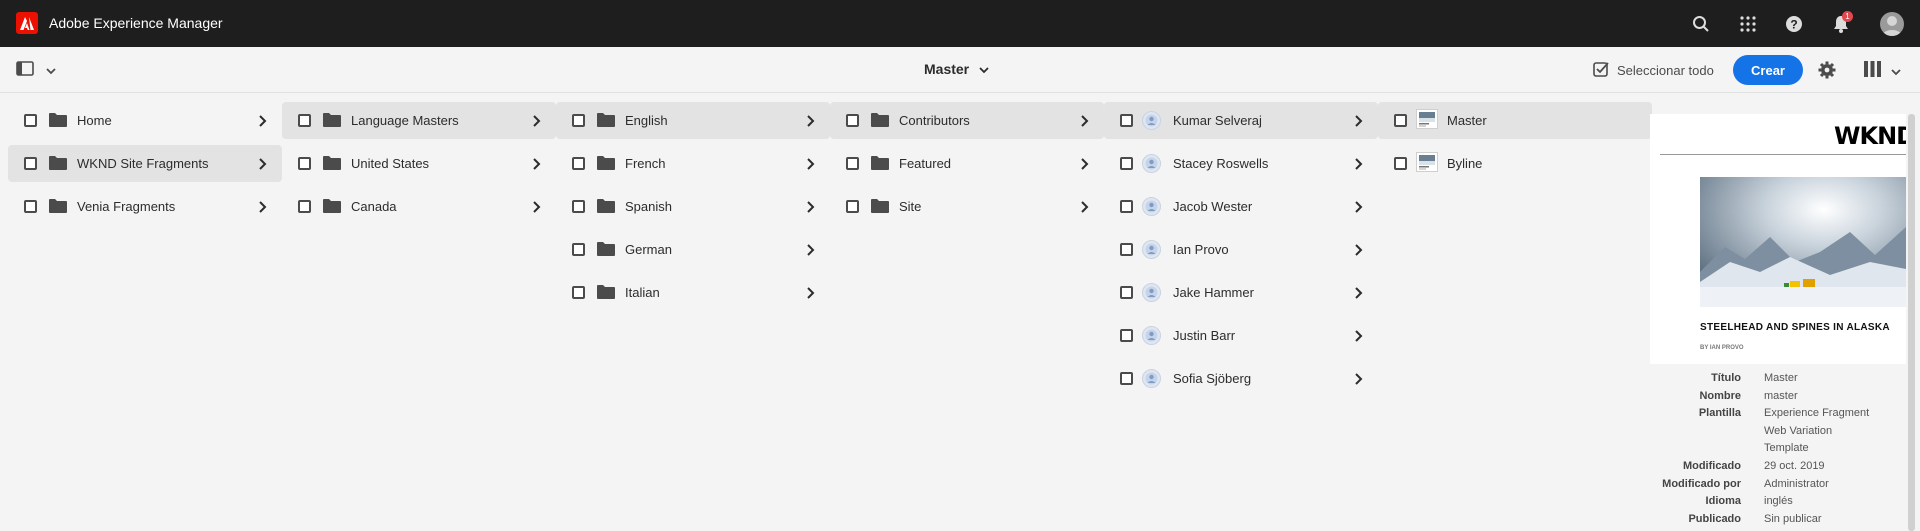  I want to click on column-item: Spanish, so click(693, 206).